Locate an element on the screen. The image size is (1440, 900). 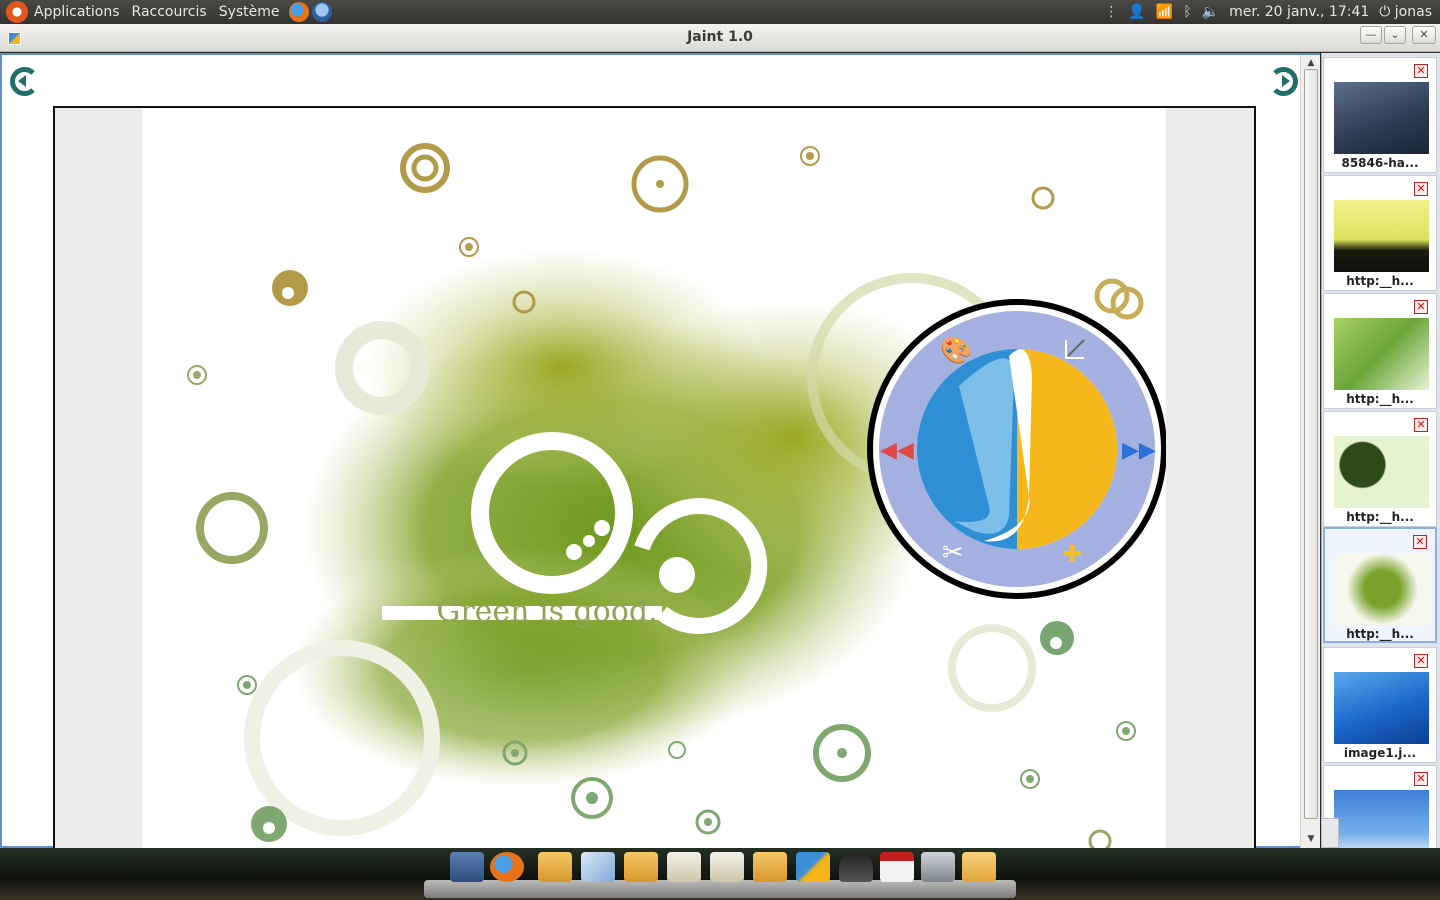
dock-tux-icon is located at coordinates (856, 867).